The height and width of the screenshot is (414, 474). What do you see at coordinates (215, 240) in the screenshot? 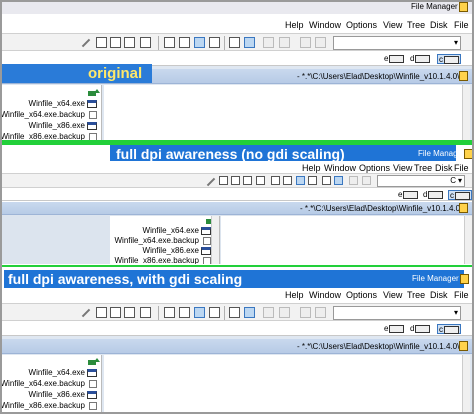
I see `tree-scrollbar` at bounding box center [215, 240].